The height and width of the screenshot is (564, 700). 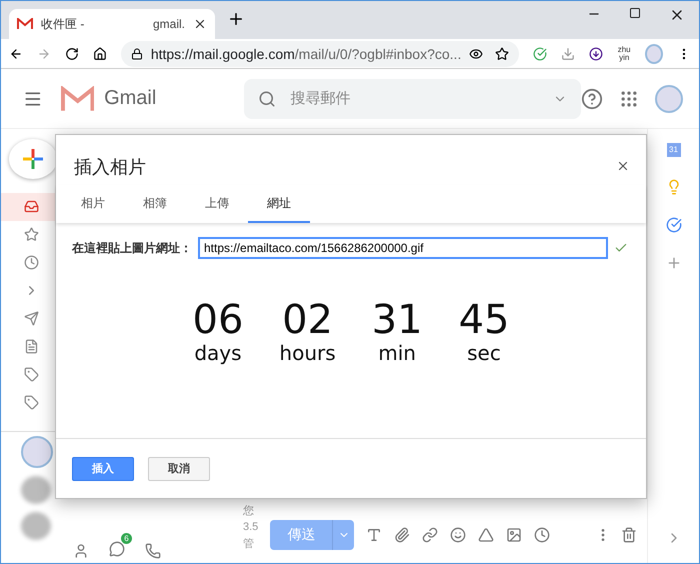 I want to click on inbox-icon, so click(x=31, y=206).